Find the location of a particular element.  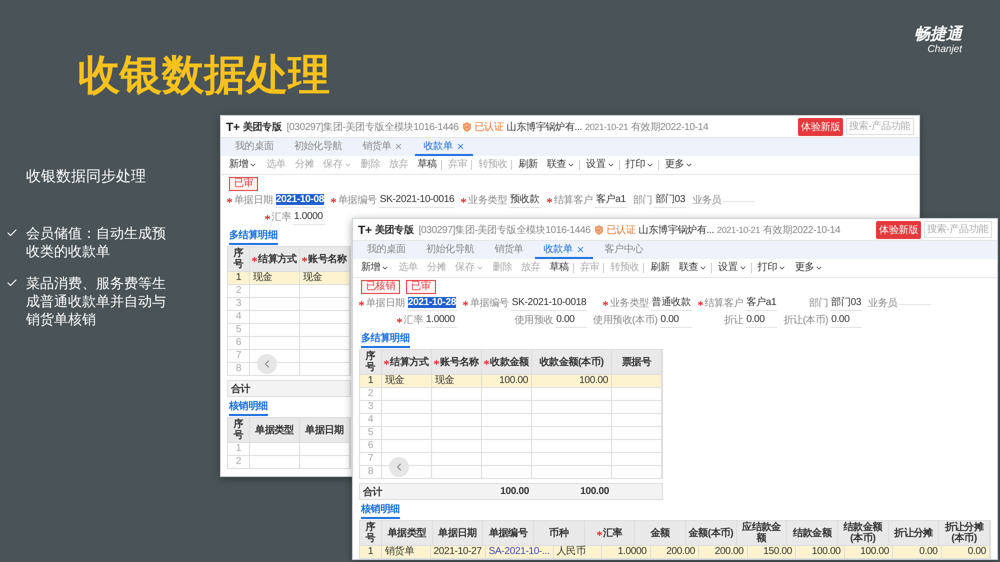

form-field: 2021-10-08 is located at coordinates (299, 200).